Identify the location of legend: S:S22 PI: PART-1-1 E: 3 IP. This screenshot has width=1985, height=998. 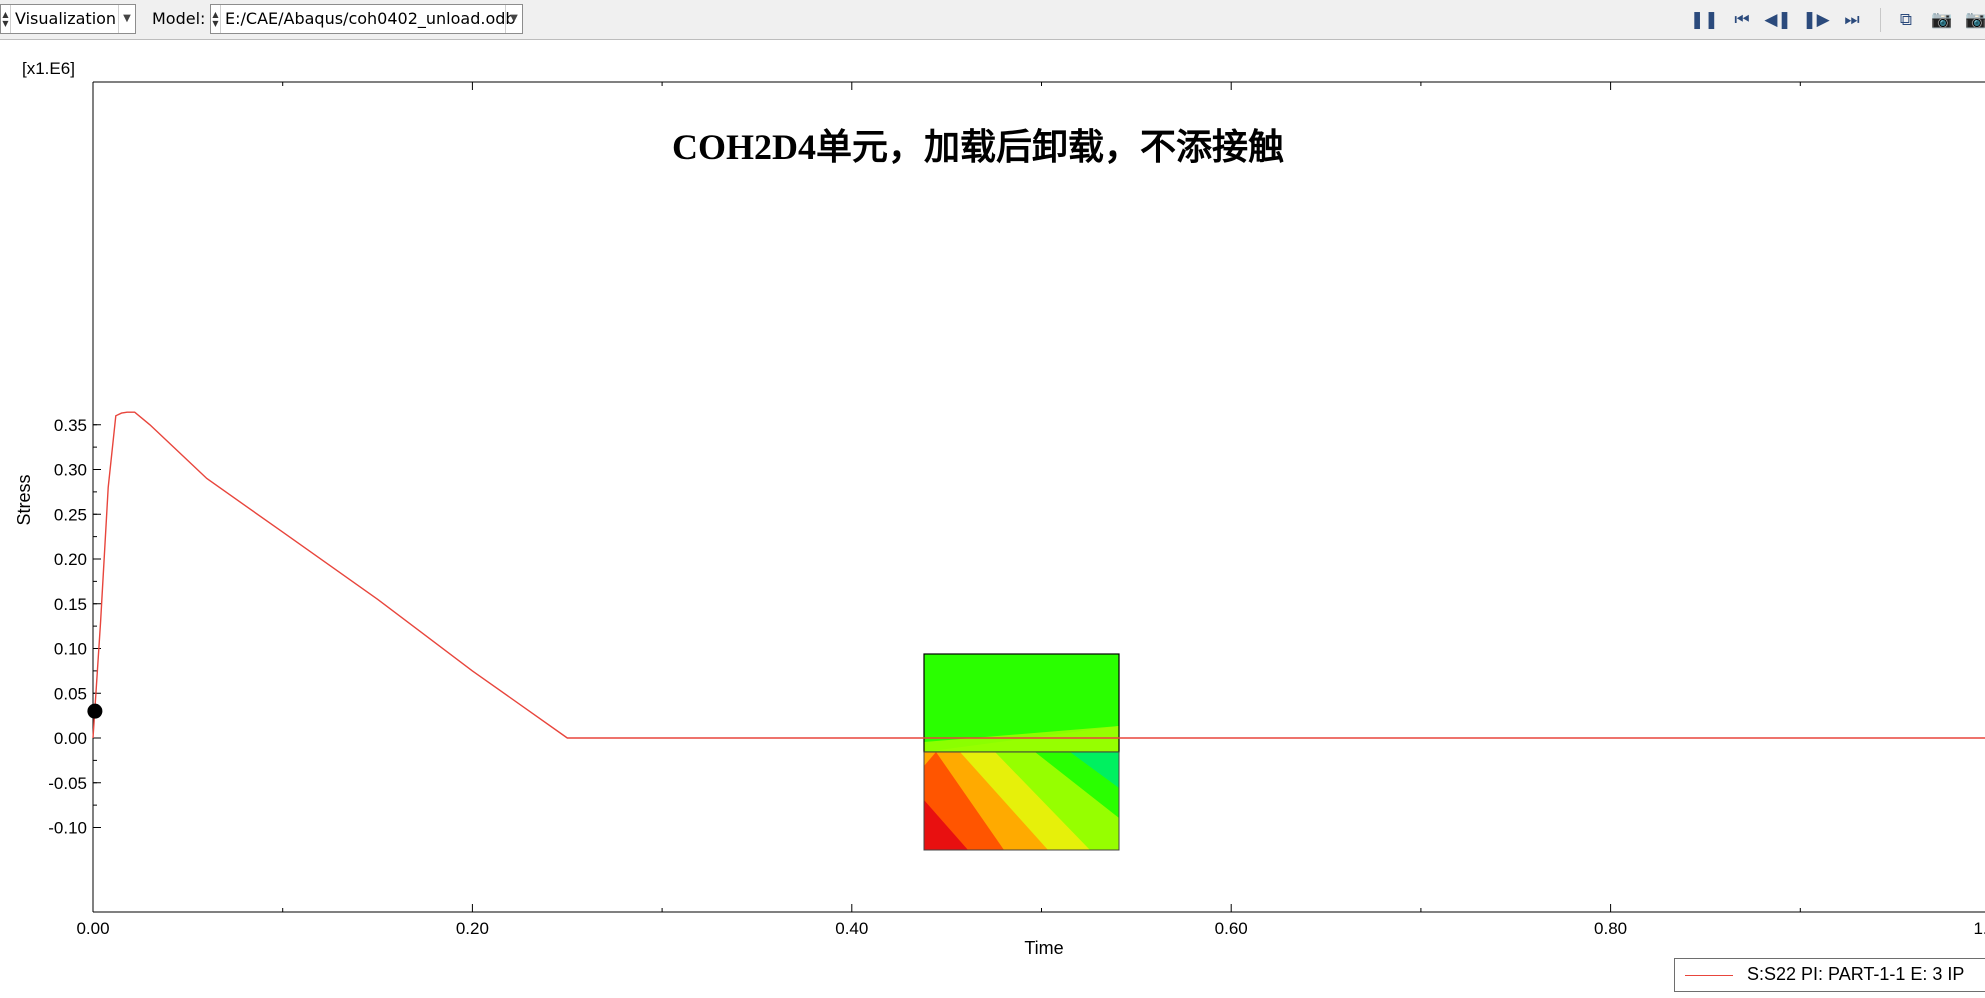
(1829, 975).